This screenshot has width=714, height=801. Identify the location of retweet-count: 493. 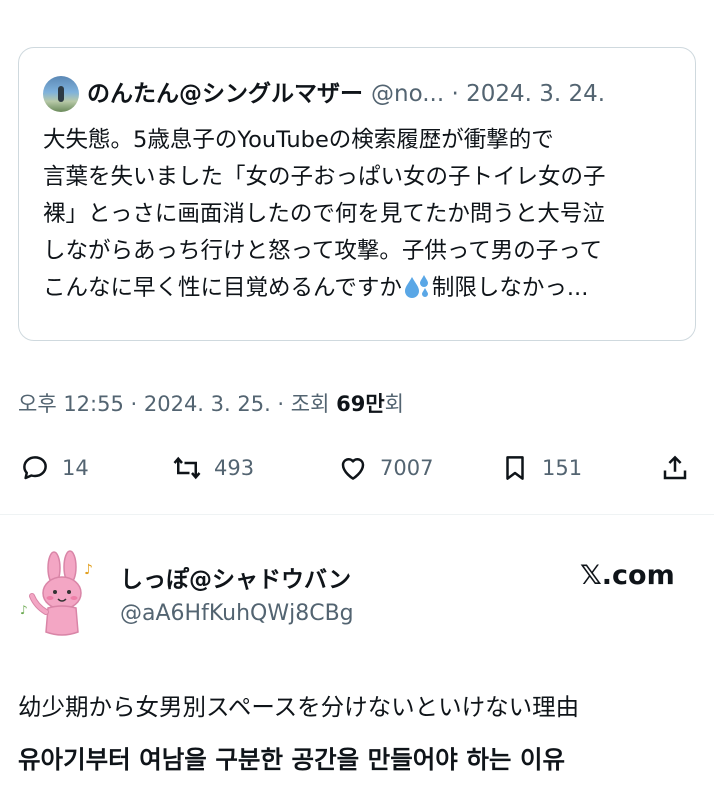
(234, 468).